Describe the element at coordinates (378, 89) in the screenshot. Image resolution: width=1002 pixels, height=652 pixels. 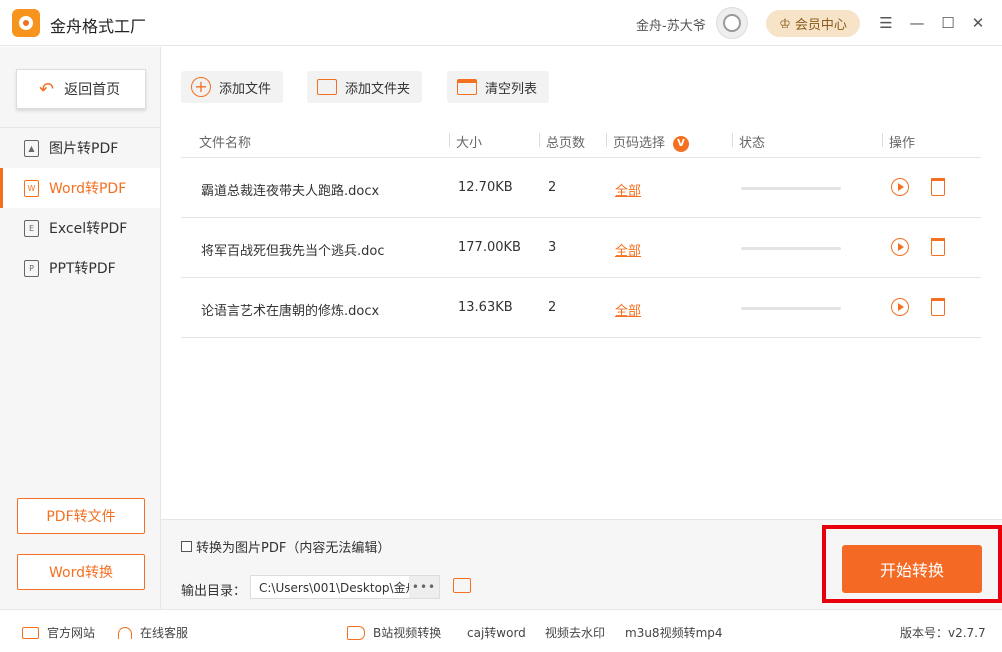
I see `add-folder-label: 添加文件夹` at that location.